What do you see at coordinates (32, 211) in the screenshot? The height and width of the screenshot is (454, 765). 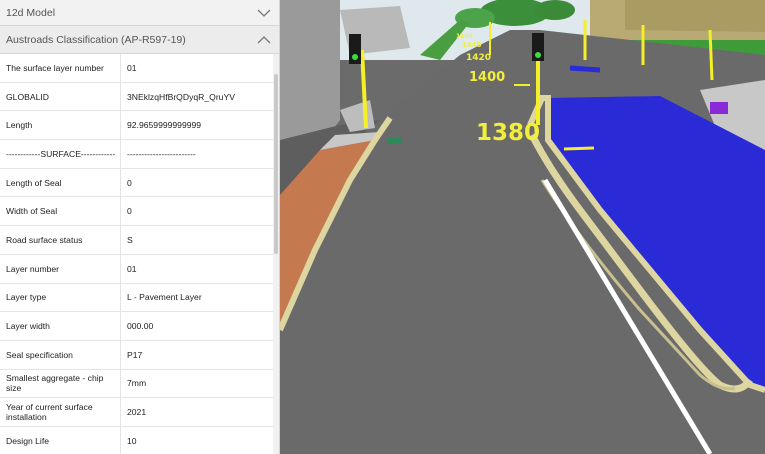 I see `attribute-key: Width of Seal` at bounding box center [32, 211].